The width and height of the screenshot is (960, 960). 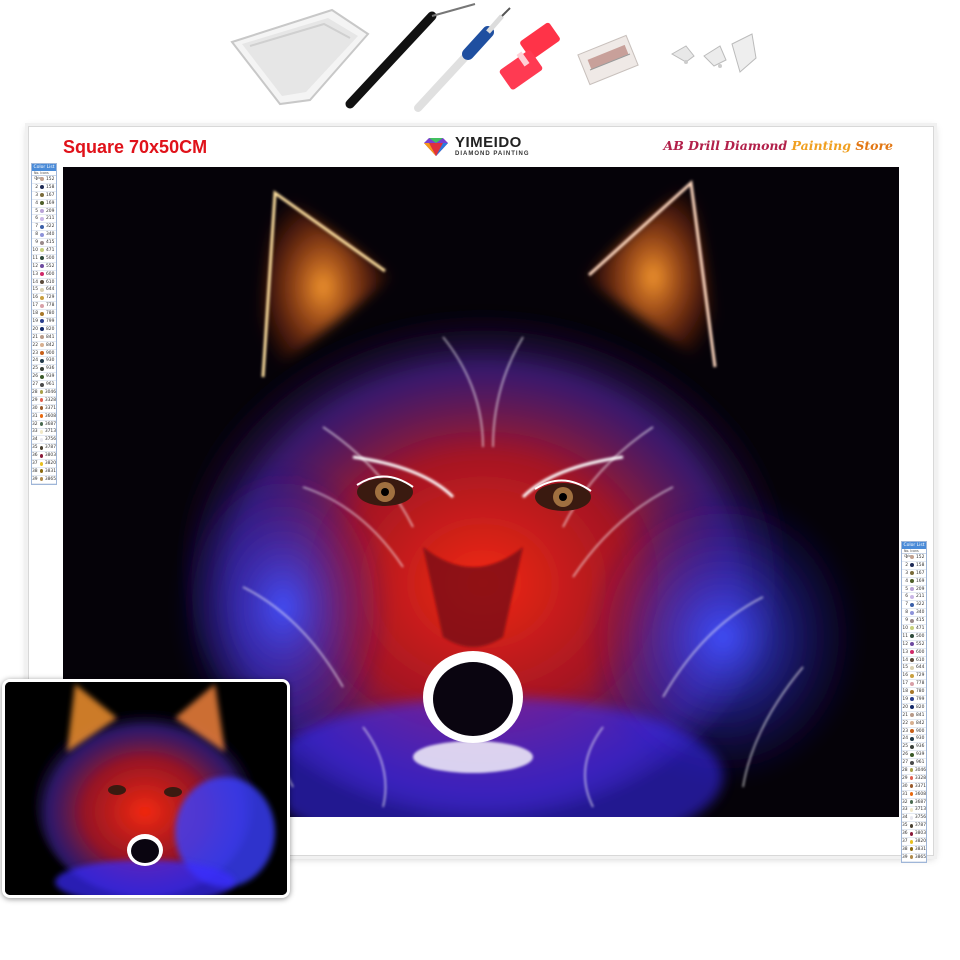 I want to click on color-index: 12, so click(x=905, y=644).